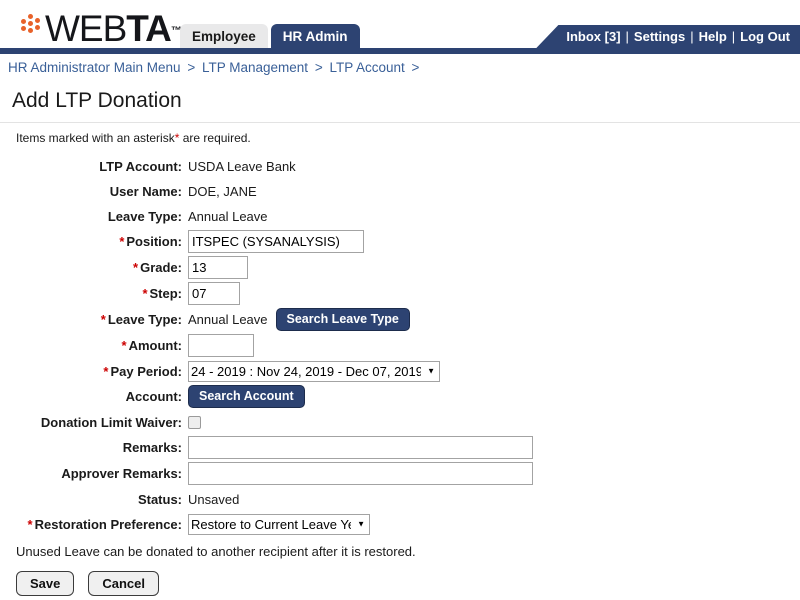  What do you see at coordinates (400, 422) in the screenshot?
I see `field-row-donation-limit-waiver: Donation Limit Waiver:` at bounding box center [400, 422].